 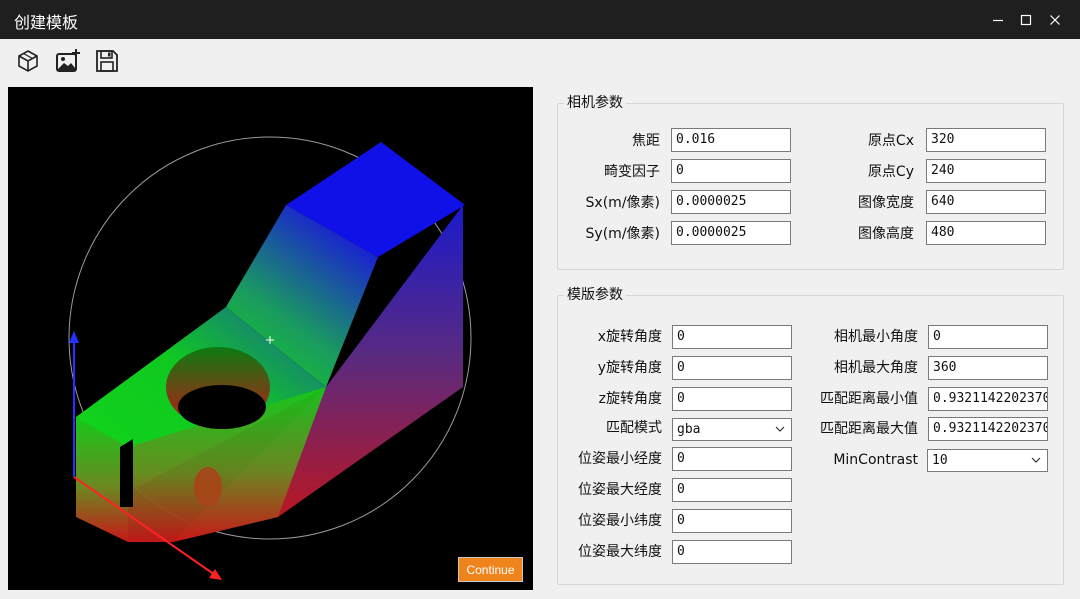 I want to click on distortion-label: 畸变因子, so click(x=632, y=172).